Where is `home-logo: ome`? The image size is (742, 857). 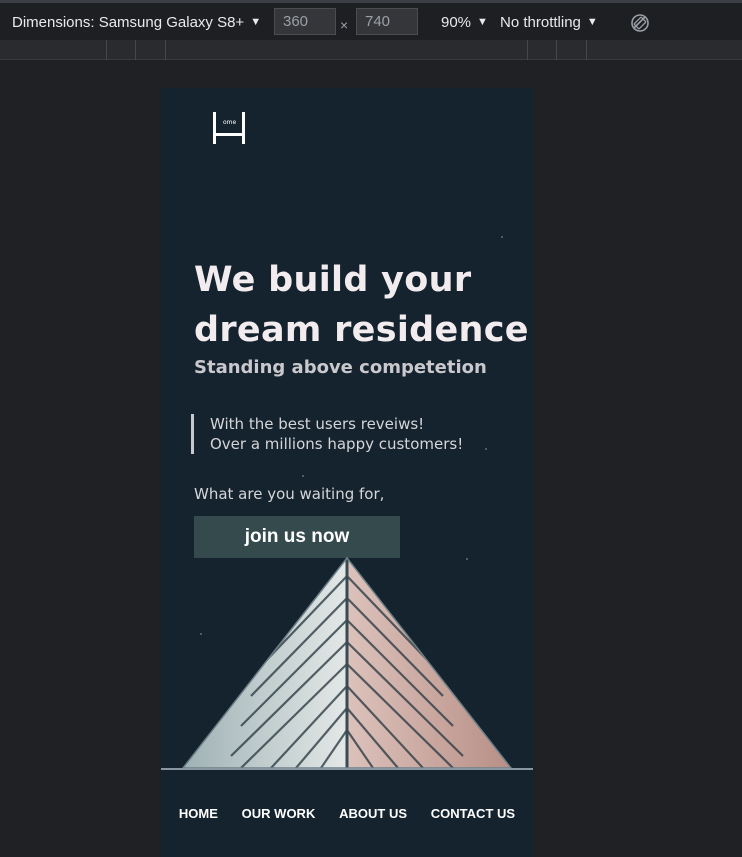
home-logo: ome is located at coordinates (229, 128).